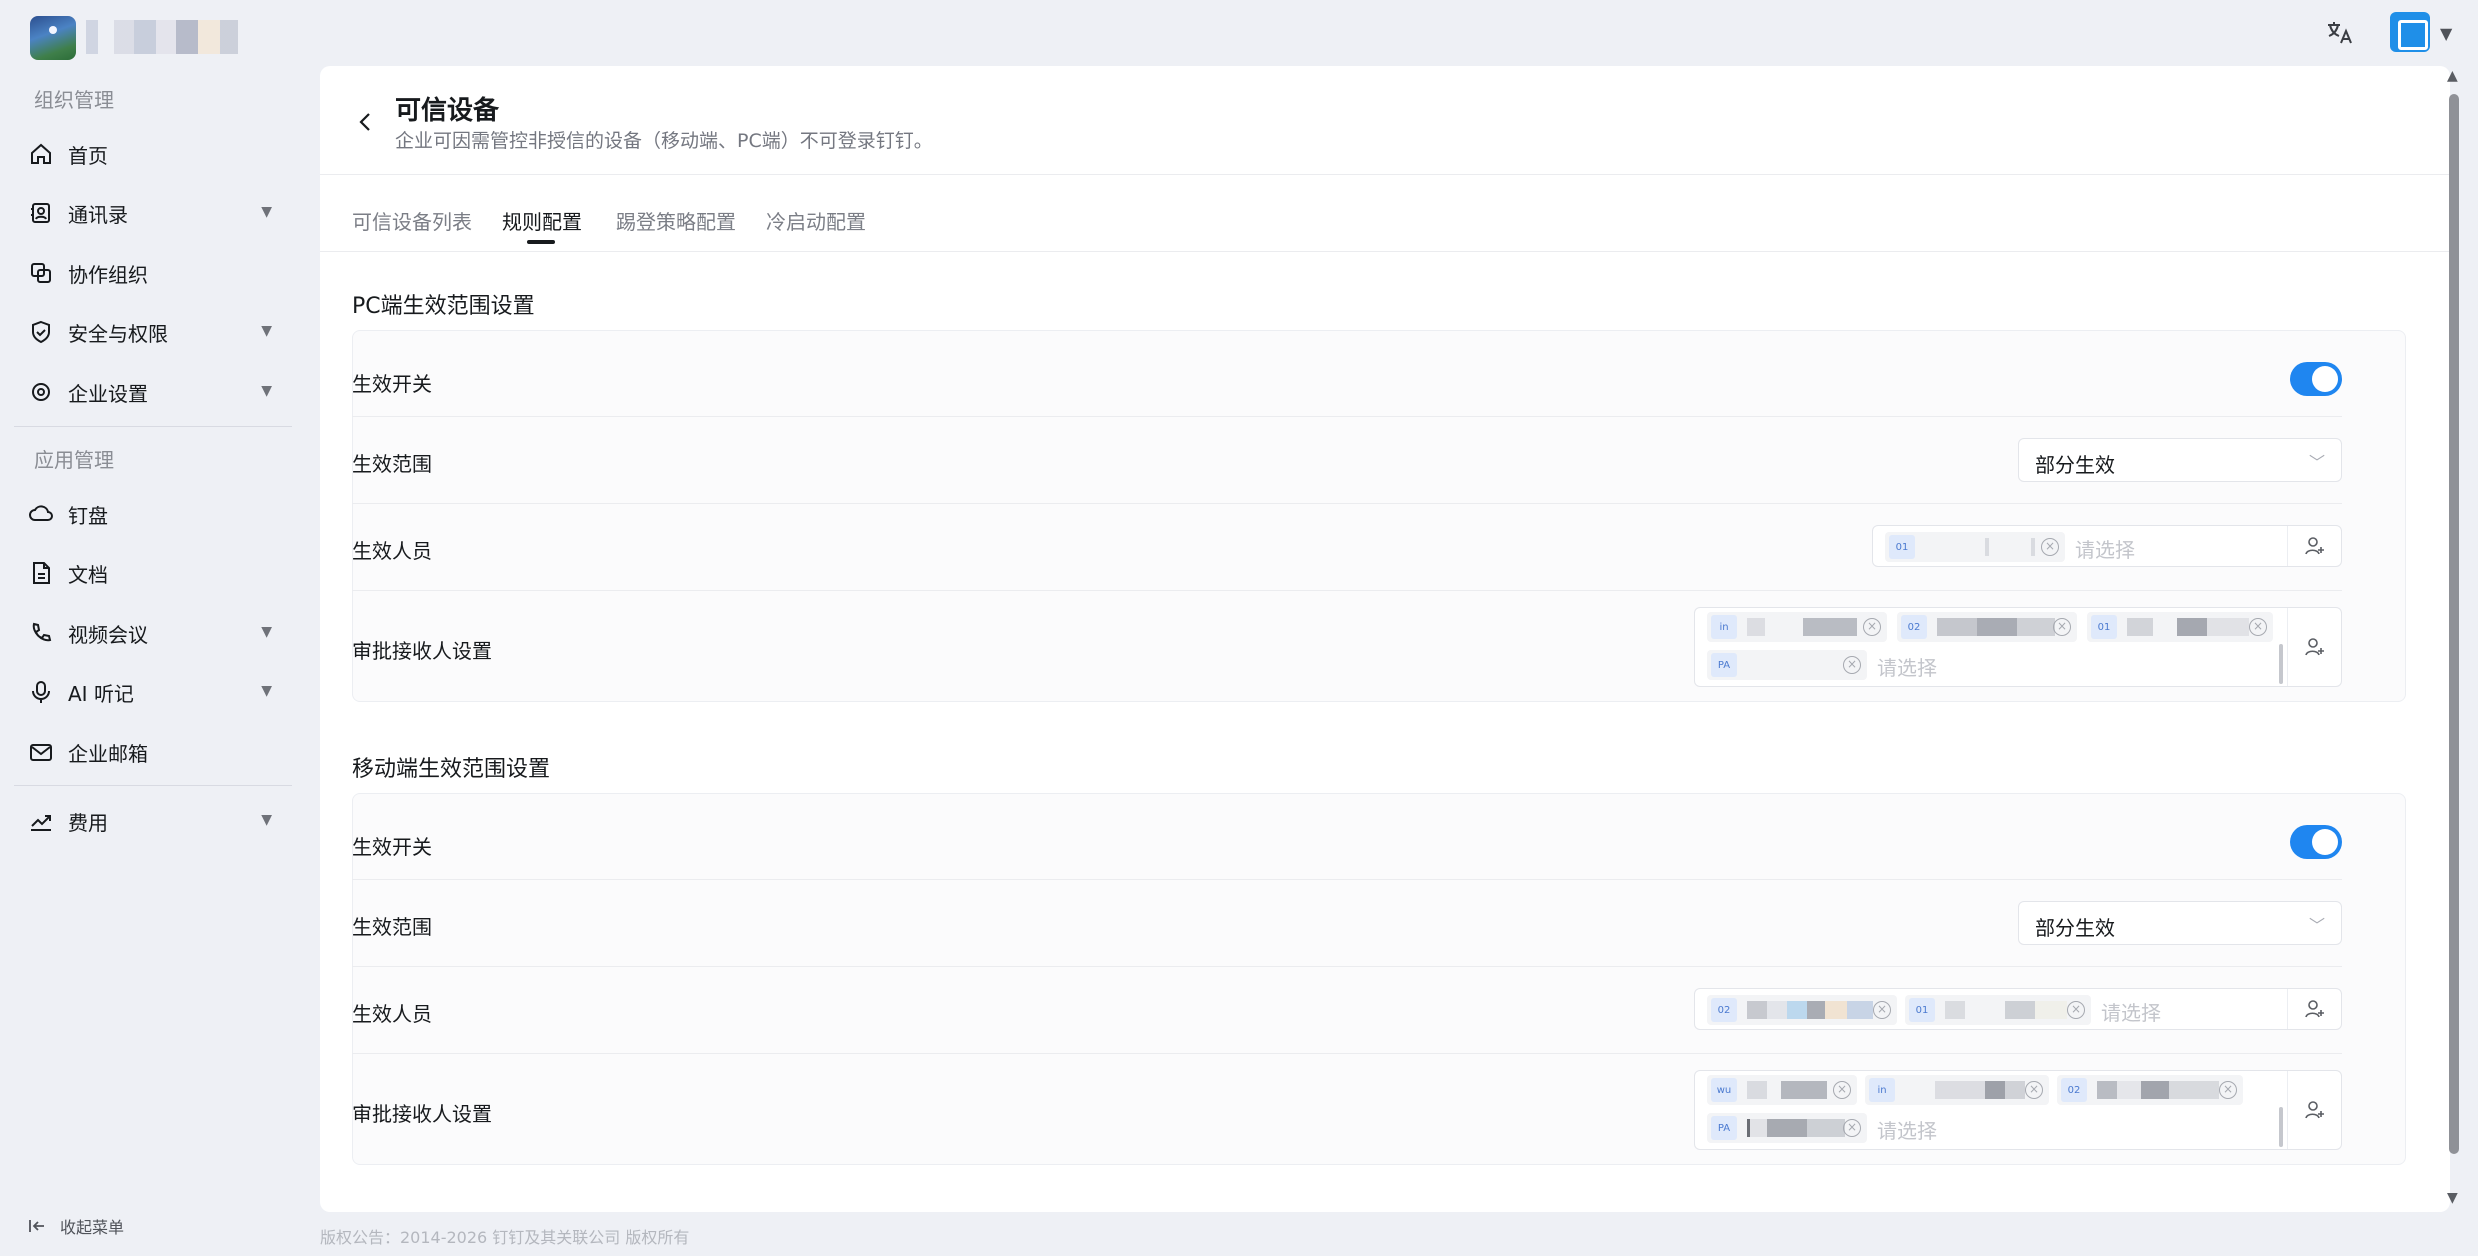  I want to click on pc-enable-toggle, so click(2316, 379).